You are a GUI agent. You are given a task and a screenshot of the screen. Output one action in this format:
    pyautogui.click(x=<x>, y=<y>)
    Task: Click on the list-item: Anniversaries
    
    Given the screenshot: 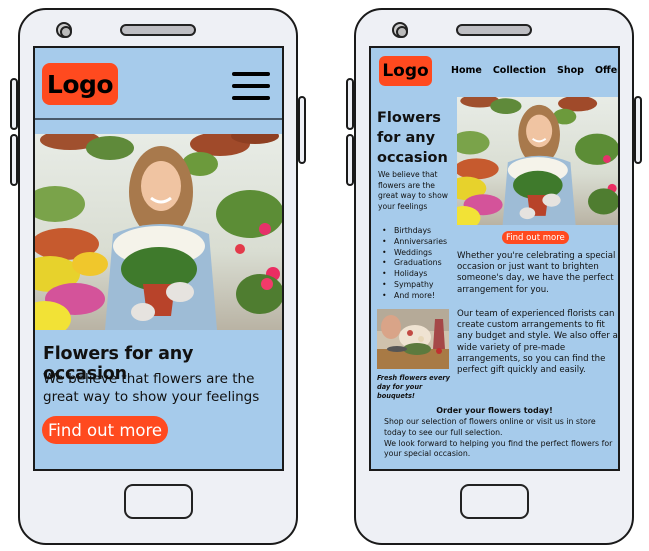 What is the action you would take?
    pyautogui.click(x=421, y=242)
    